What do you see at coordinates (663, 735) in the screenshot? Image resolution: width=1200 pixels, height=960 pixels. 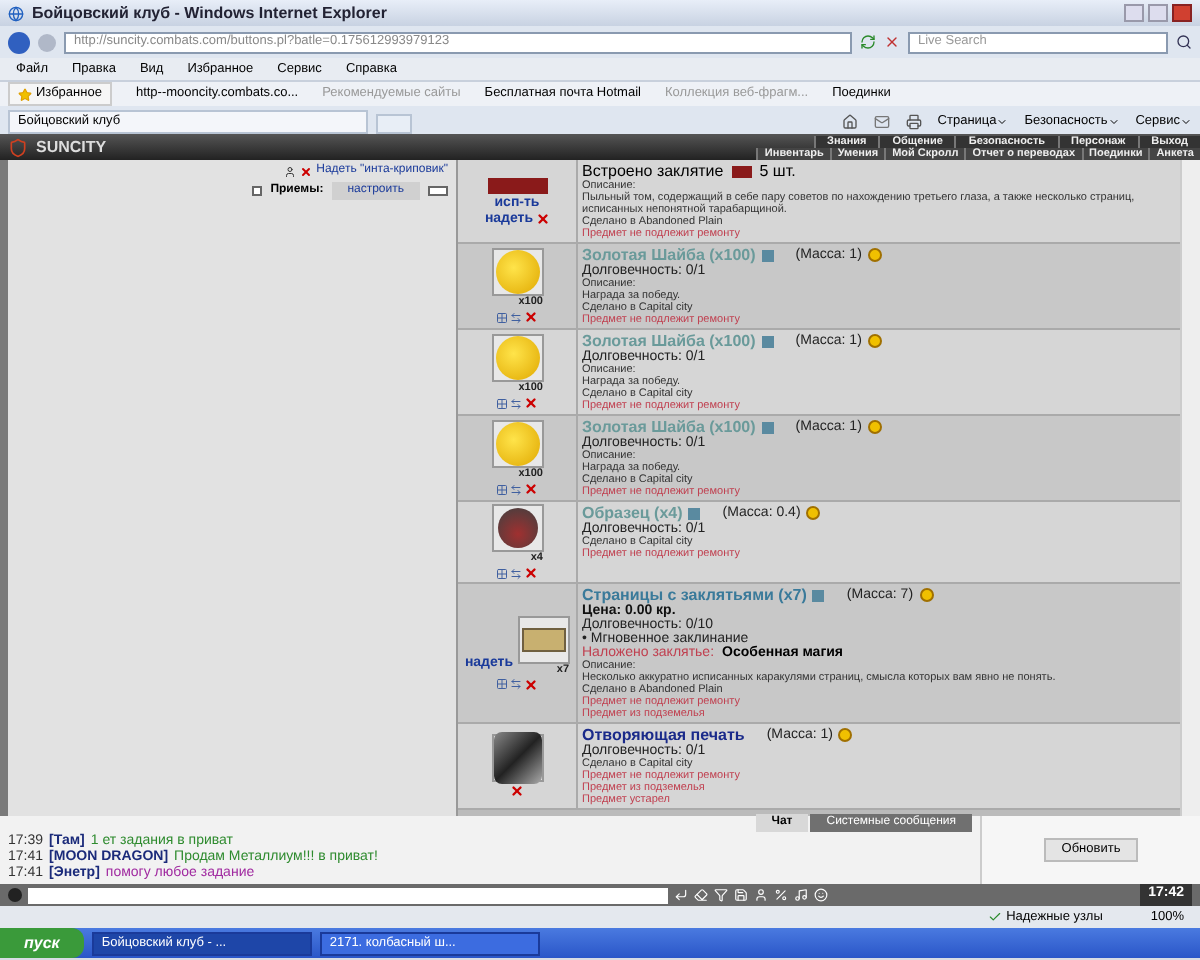 I see `item-name: Отворяющая печать` at bounding box center [663, 735].